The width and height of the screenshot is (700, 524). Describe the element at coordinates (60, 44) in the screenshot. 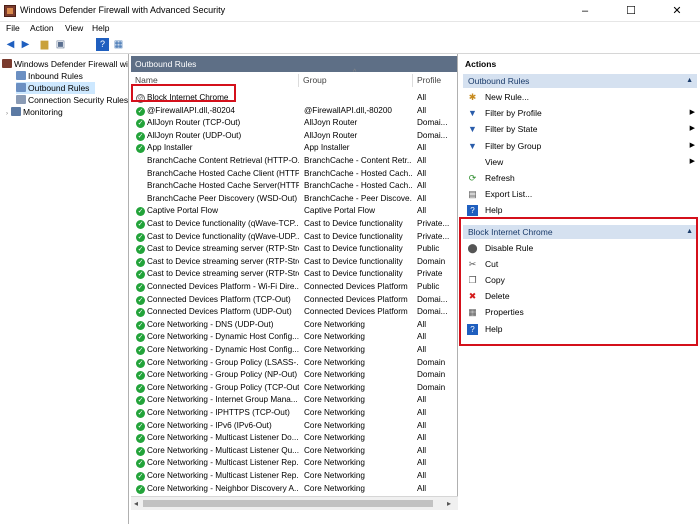

I see `show-hide-tree-icon: ▣` at that location.